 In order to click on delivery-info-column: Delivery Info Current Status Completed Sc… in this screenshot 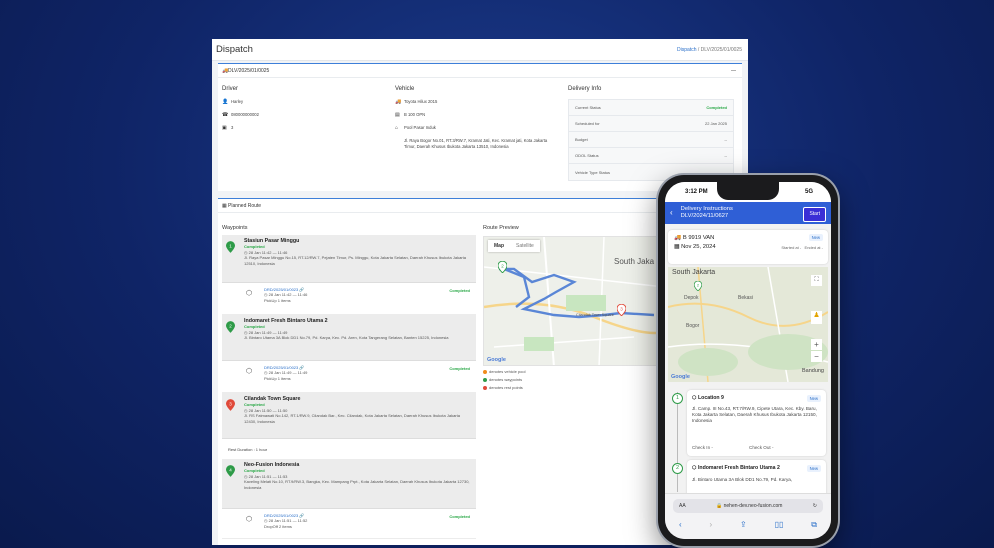, I will do `click(653, 133)`.